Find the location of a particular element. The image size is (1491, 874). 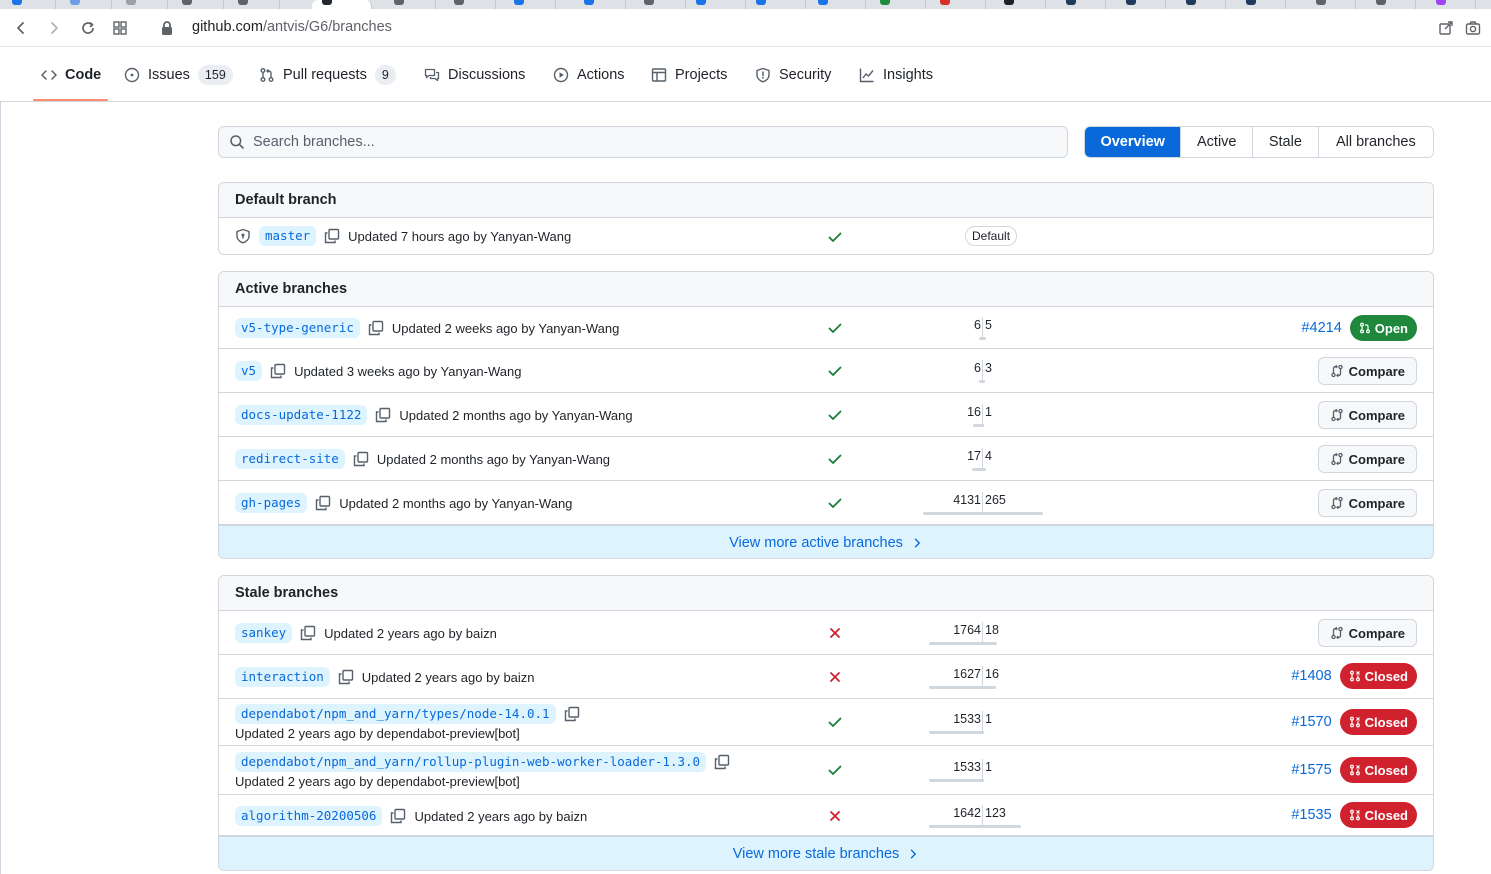

view-more-active-branches-link: View more active branches is located at coordinates (826, 541).